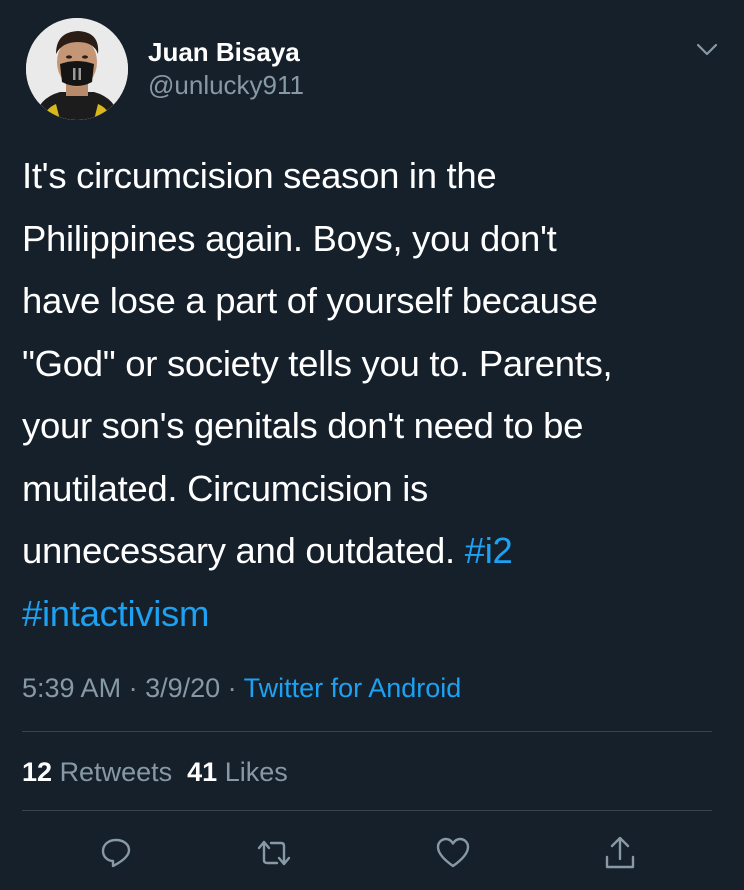 The height and width of the screenshot is (890, 744). What do you see at coordinates (310, 300) in the screenshot?
I see `tweet-text-line: have lose a part of yourself because` at bounding box center [310, 300].